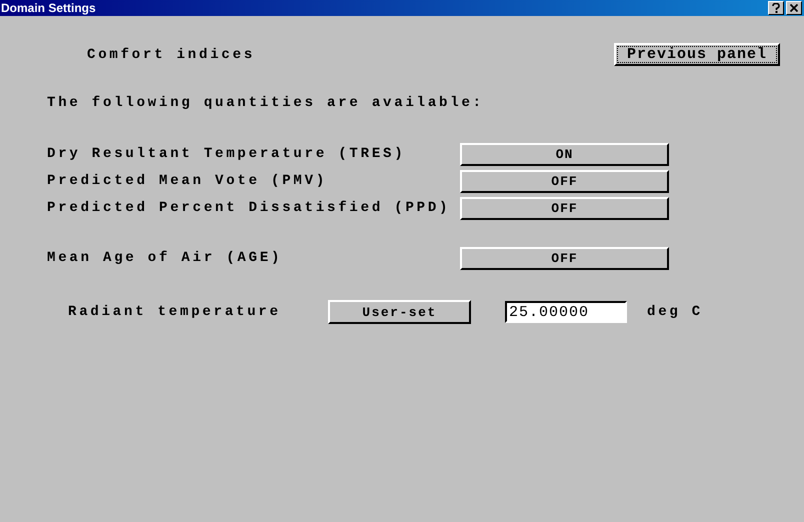 The height and width of the screenshot is (522, 804). Describe the element at coordinates (566, 312) in the screenshot. I see `temperature-field: 25.00000` at that location.